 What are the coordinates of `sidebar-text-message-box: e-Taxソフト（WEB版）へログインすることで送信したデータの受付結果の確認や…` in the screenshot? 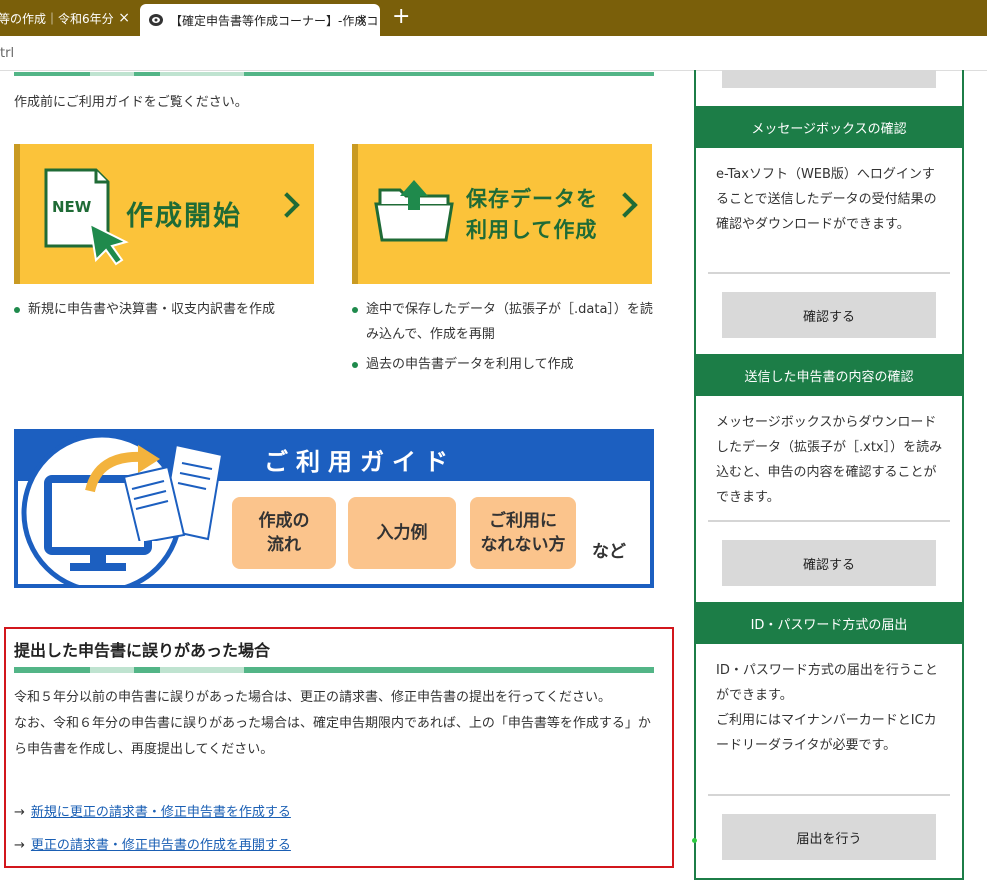 It's located at (826, 199).